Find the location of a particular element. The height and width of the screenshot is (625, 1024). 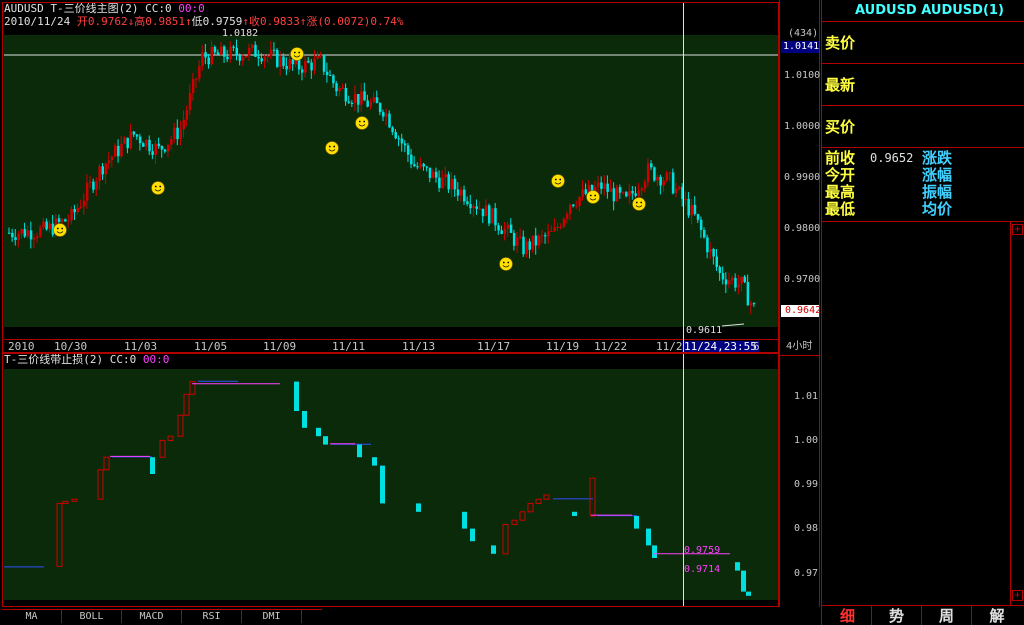

tab-trend: 势 is located at coordinates (897, 615).